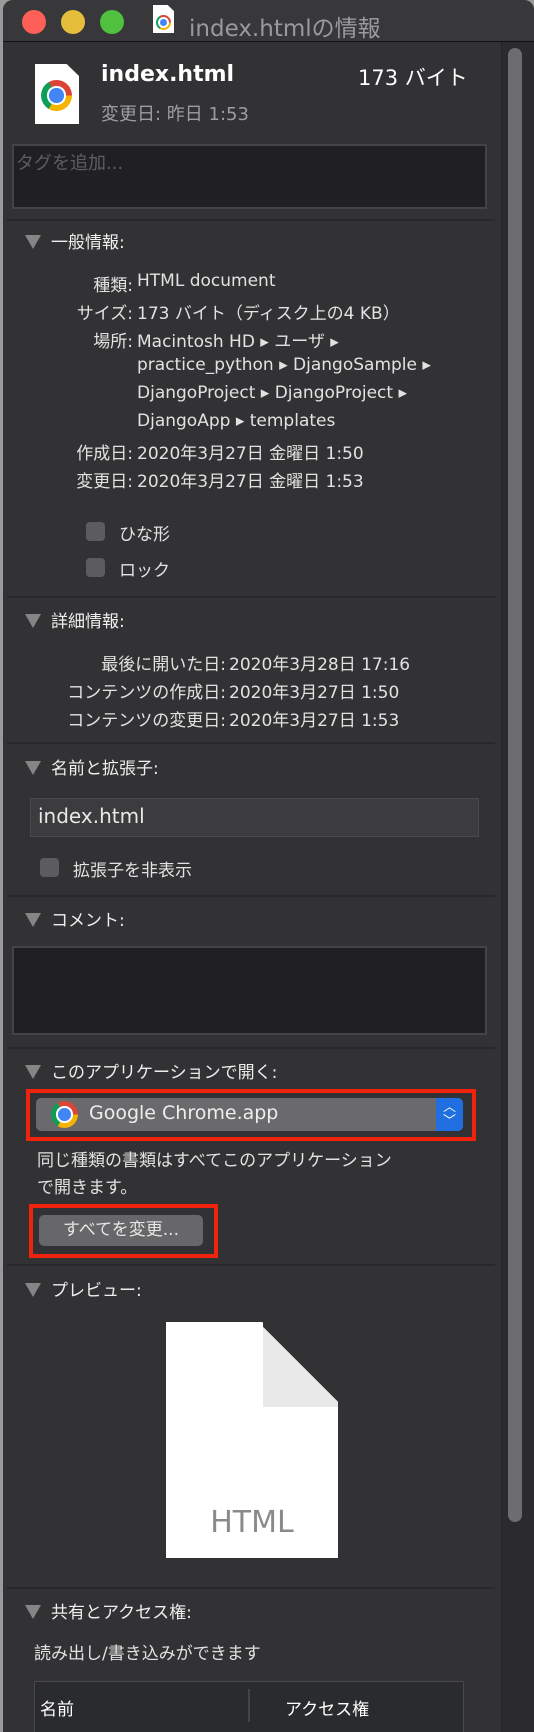  What do you see at coordinates (175, 114) in the screenshot?
I see `modified-date: 変更日: 昨日 1:53` at bounding box center [175, 114].